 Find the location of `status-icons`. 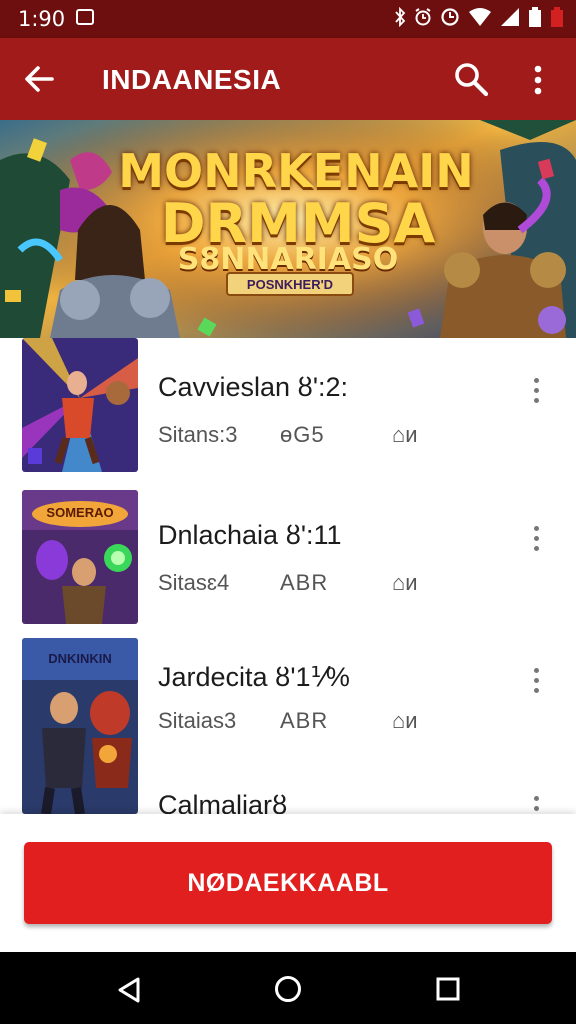

status-icons is located at coordinates (479, 19).